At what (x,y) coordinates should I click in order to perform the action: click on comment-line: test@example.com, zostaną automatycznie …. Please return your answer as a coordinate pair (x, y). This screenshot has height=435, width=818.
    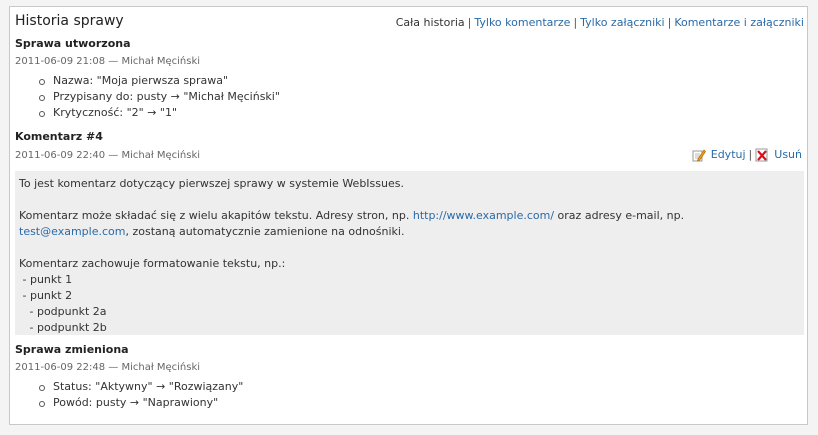
    Looking at the image, I should click on (409, 232).